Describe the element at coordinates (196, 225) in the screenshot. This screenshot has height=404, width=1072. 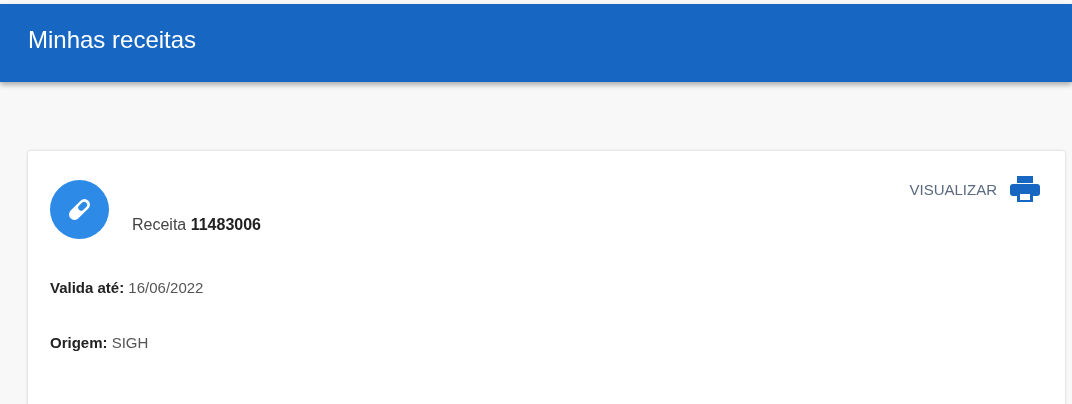
I see `prescription-title: Receita 11483006` at that location.